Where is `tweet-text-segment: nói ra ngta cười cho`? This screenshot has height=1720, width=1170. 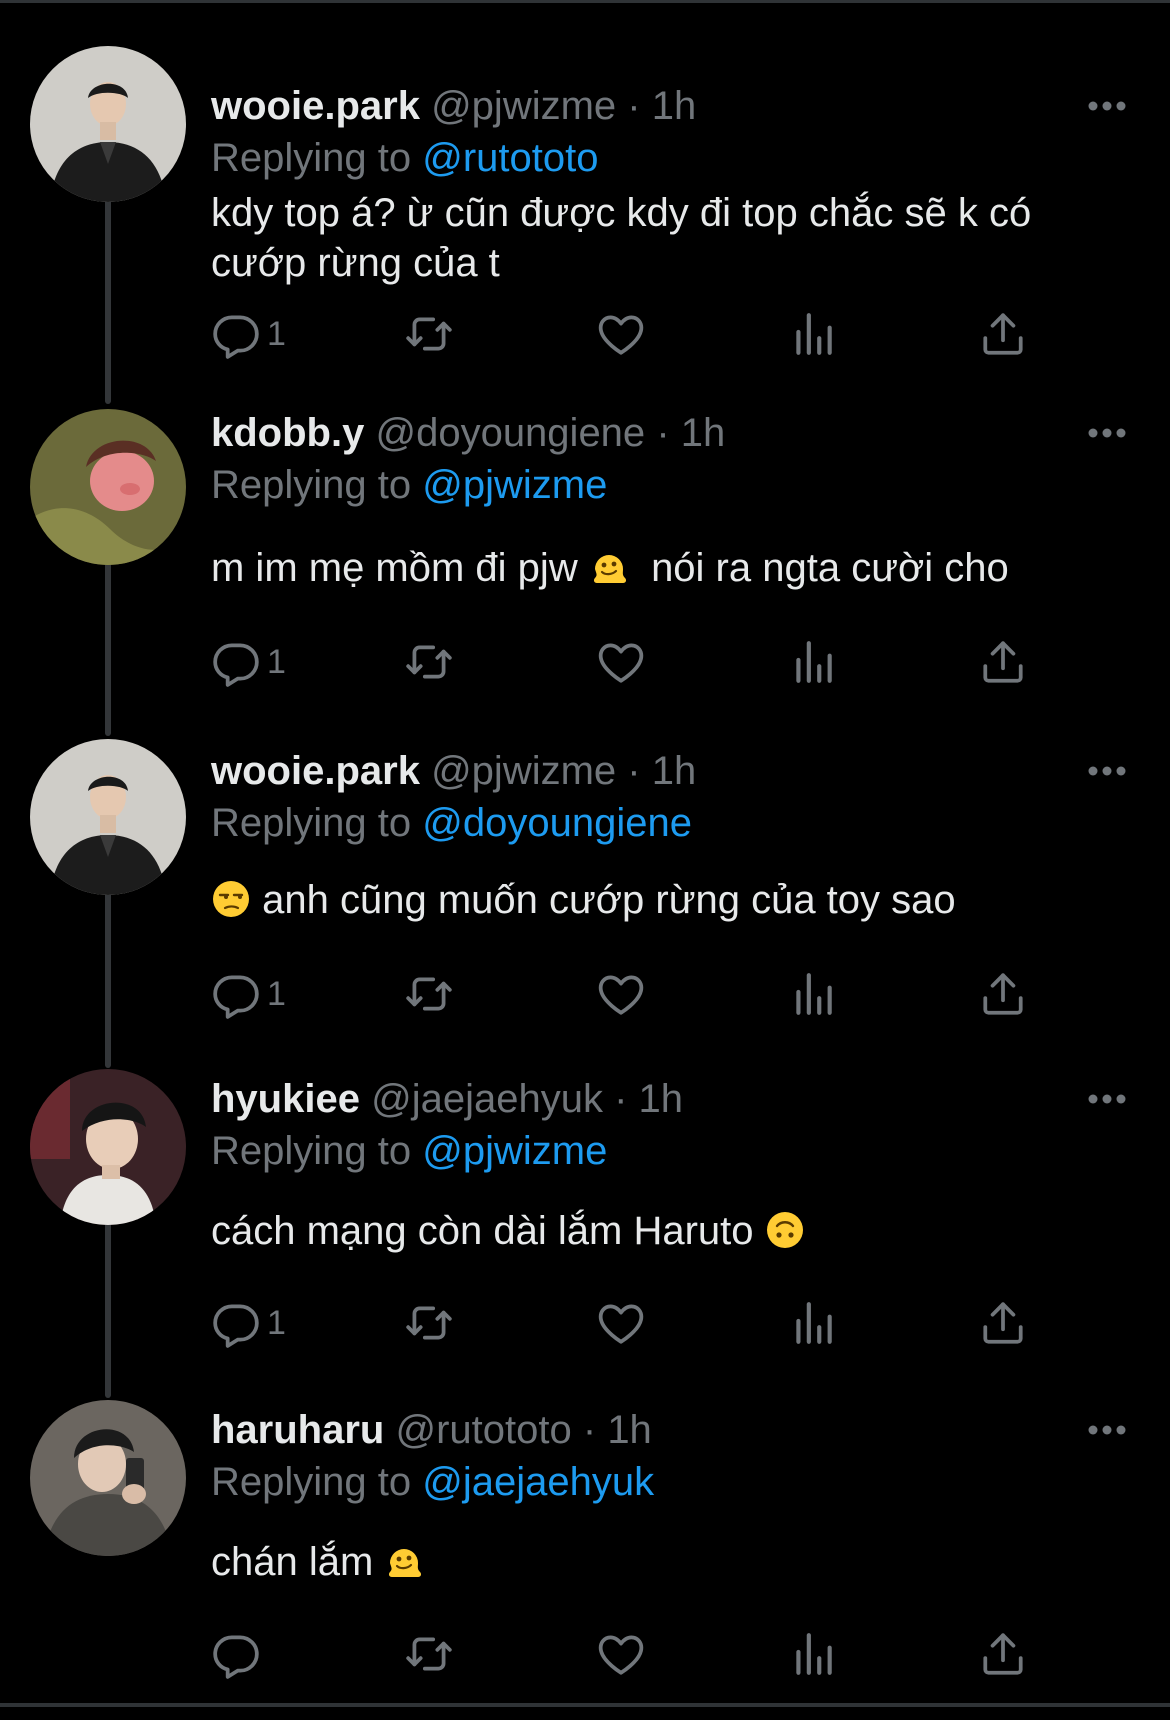
tweet-text-segment: nói ra ngta cười cho is located at coordinates (830, 568).